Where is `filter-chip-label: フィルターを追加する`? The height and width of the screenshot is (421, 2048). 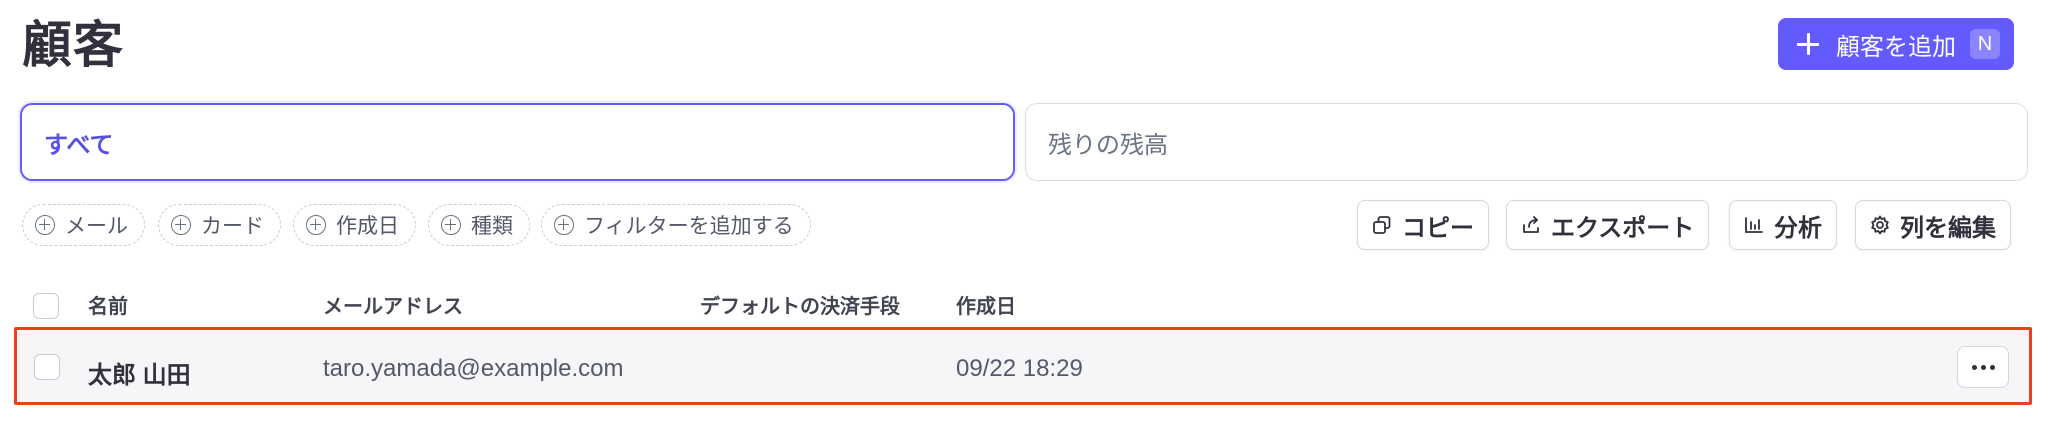
filter-chip-label: フィルターを追加する is located at coordinates (689, 226).